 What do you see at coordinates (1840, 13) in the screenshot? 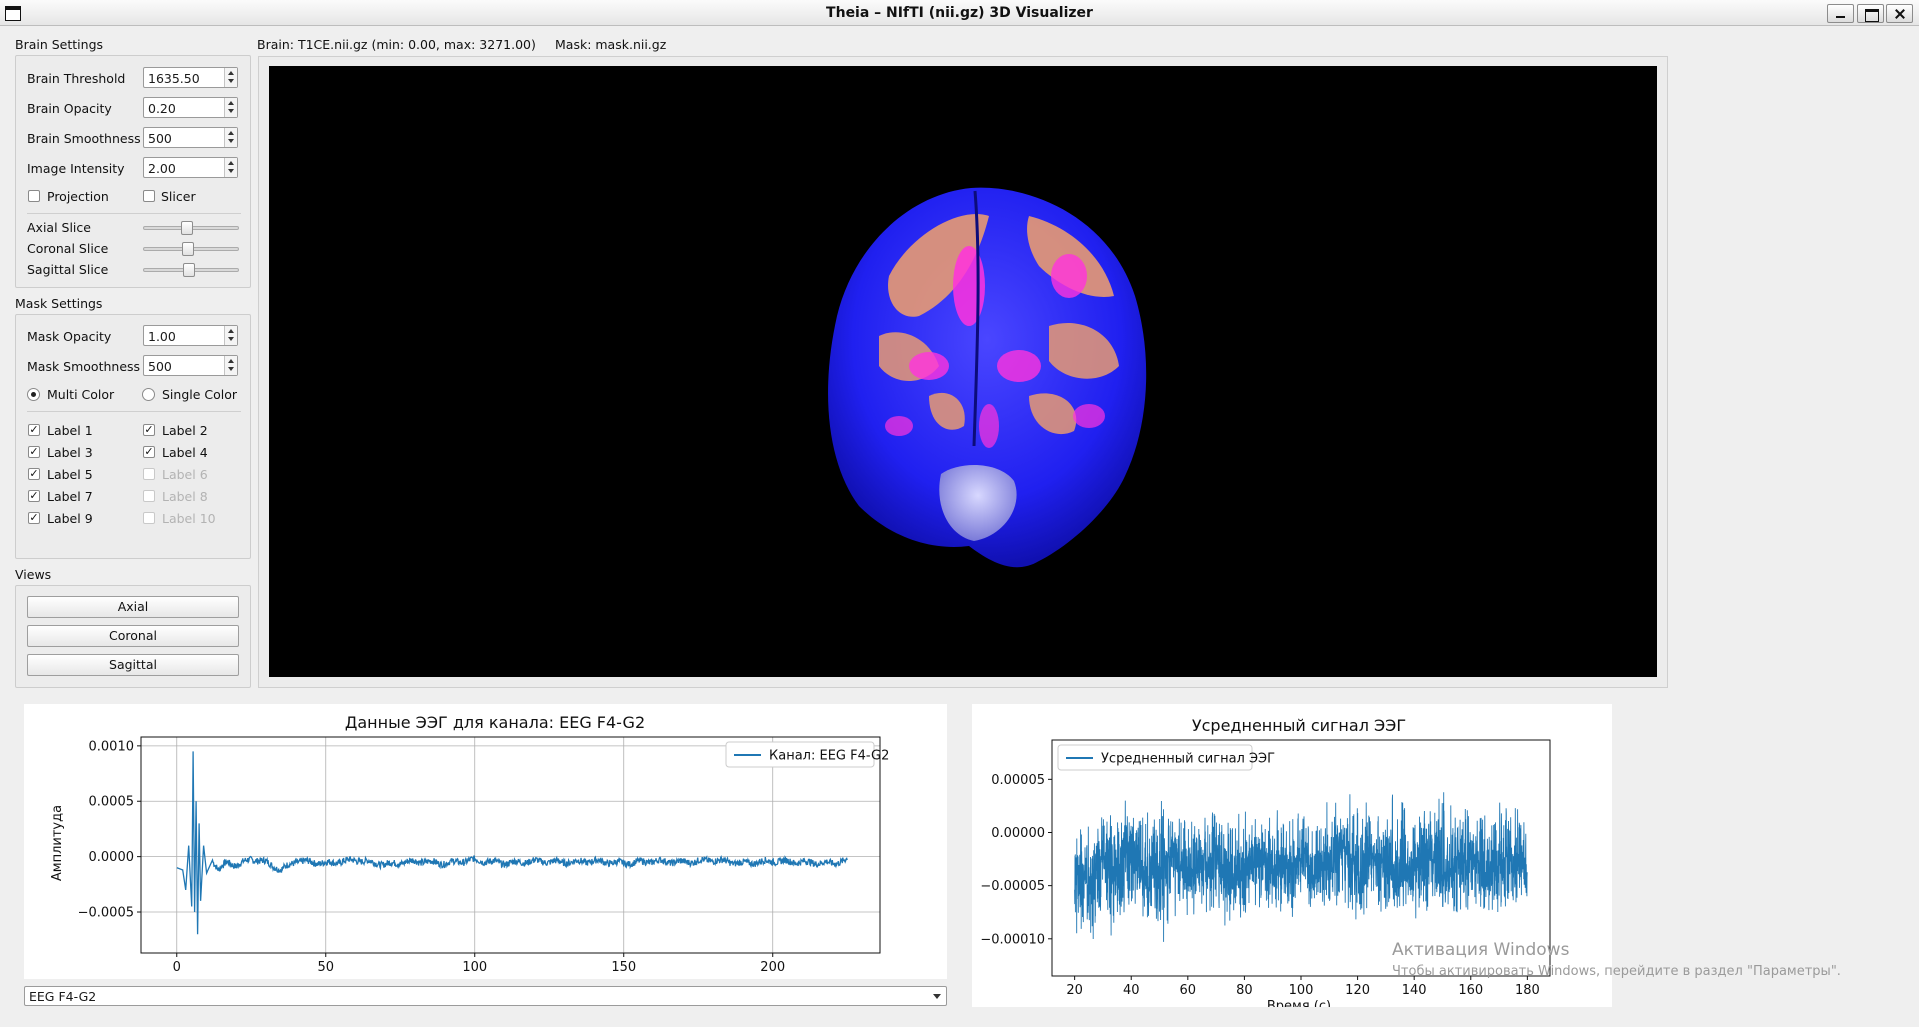
I see `minimize-button` at bounding box center [1840, 13].